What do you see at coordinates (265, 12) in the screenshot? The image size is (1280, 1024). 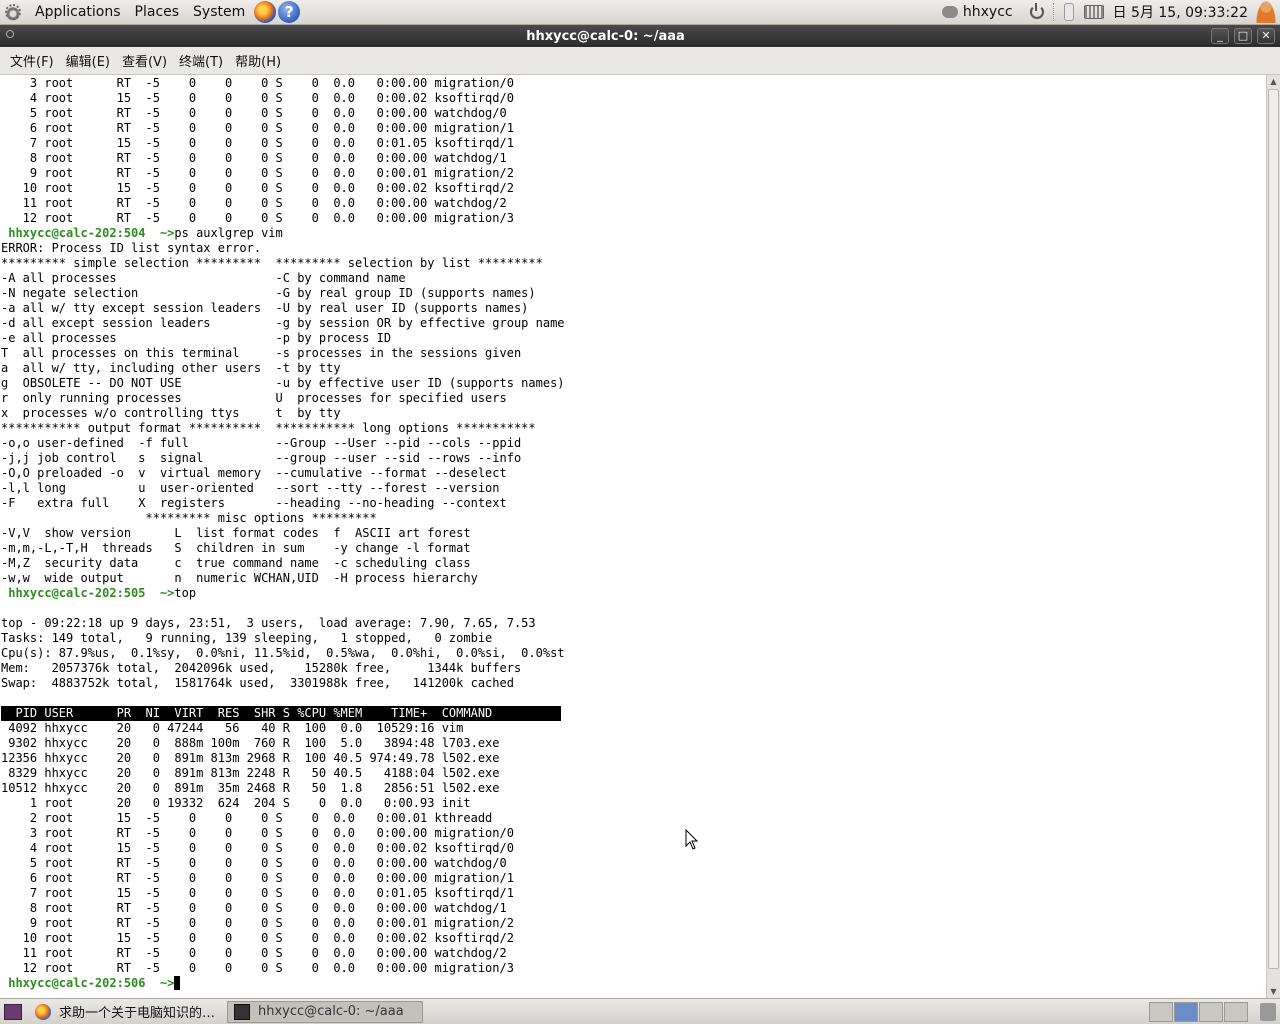 I see `firefox-launcher-icon` at bounding box center [265, 12].